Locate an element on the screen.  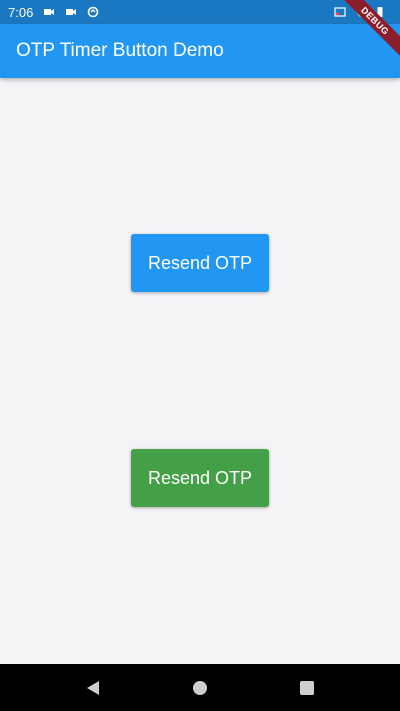
home-button is located at coordinates (200, 688).